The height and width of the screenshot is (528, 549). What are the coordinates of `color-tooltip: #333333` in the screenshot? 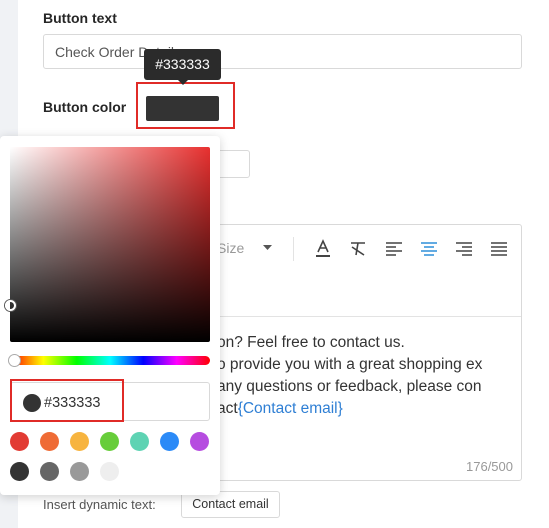 It's located at (182, 67).